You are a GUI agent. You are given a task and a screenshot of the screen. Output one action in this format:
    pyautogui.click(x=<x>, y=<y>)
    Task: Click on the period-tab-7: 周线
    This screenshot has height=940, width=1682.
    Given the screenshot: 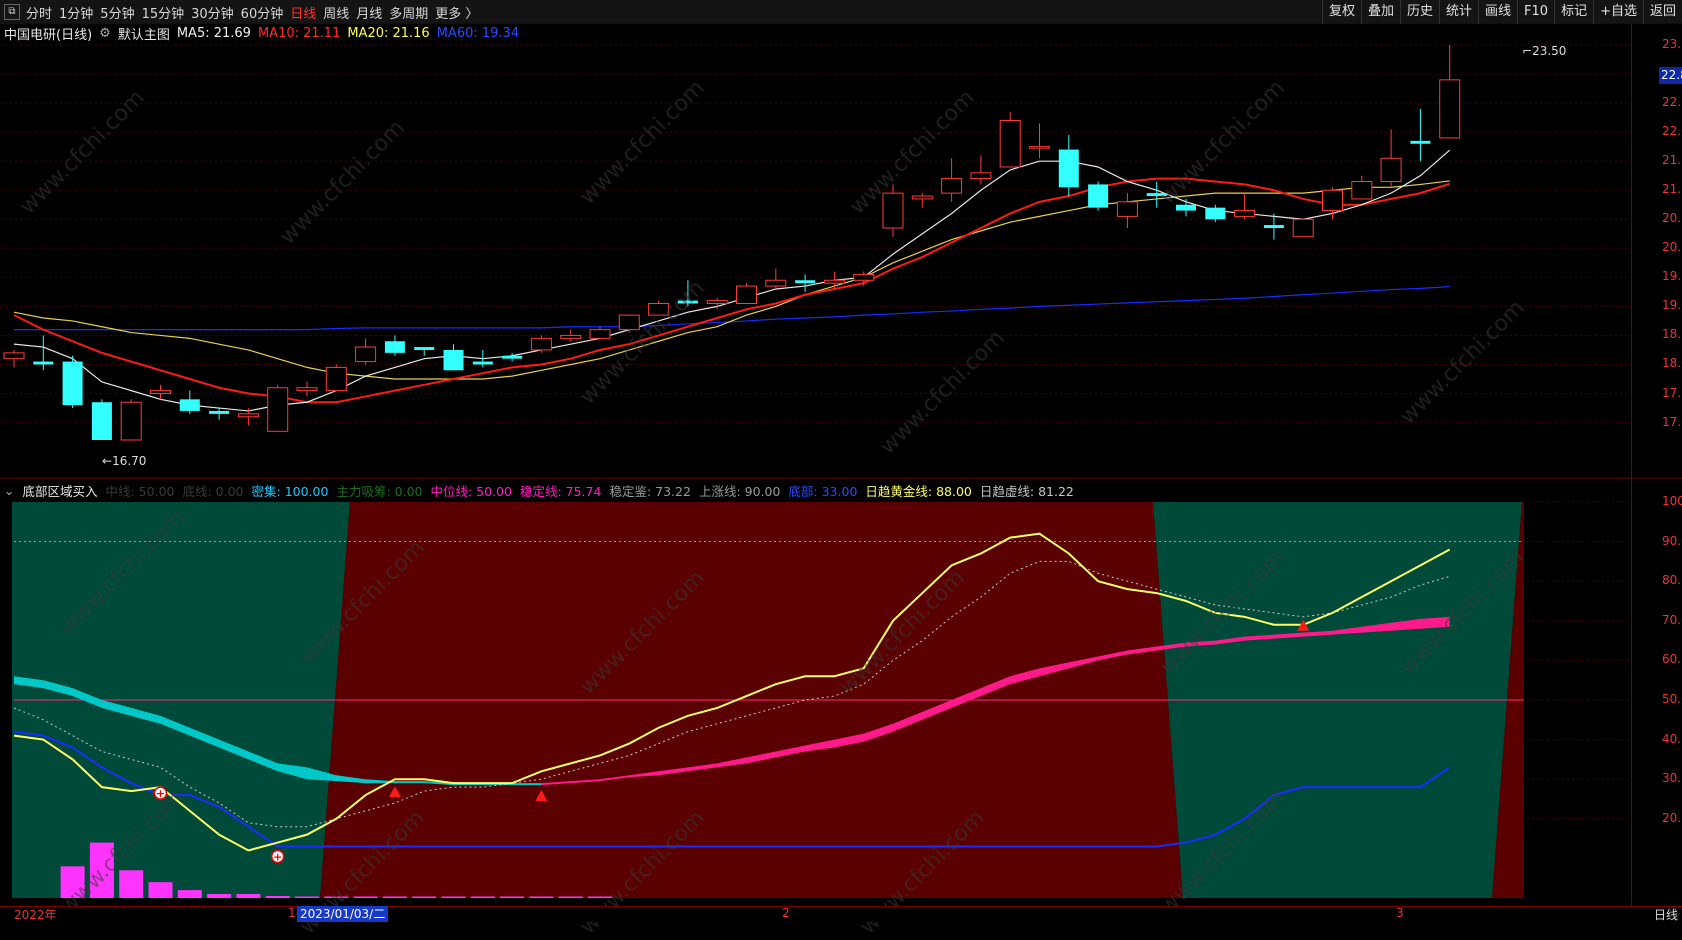 What is the action you would take?
    pyautogui.click(x=336, y=12)
    